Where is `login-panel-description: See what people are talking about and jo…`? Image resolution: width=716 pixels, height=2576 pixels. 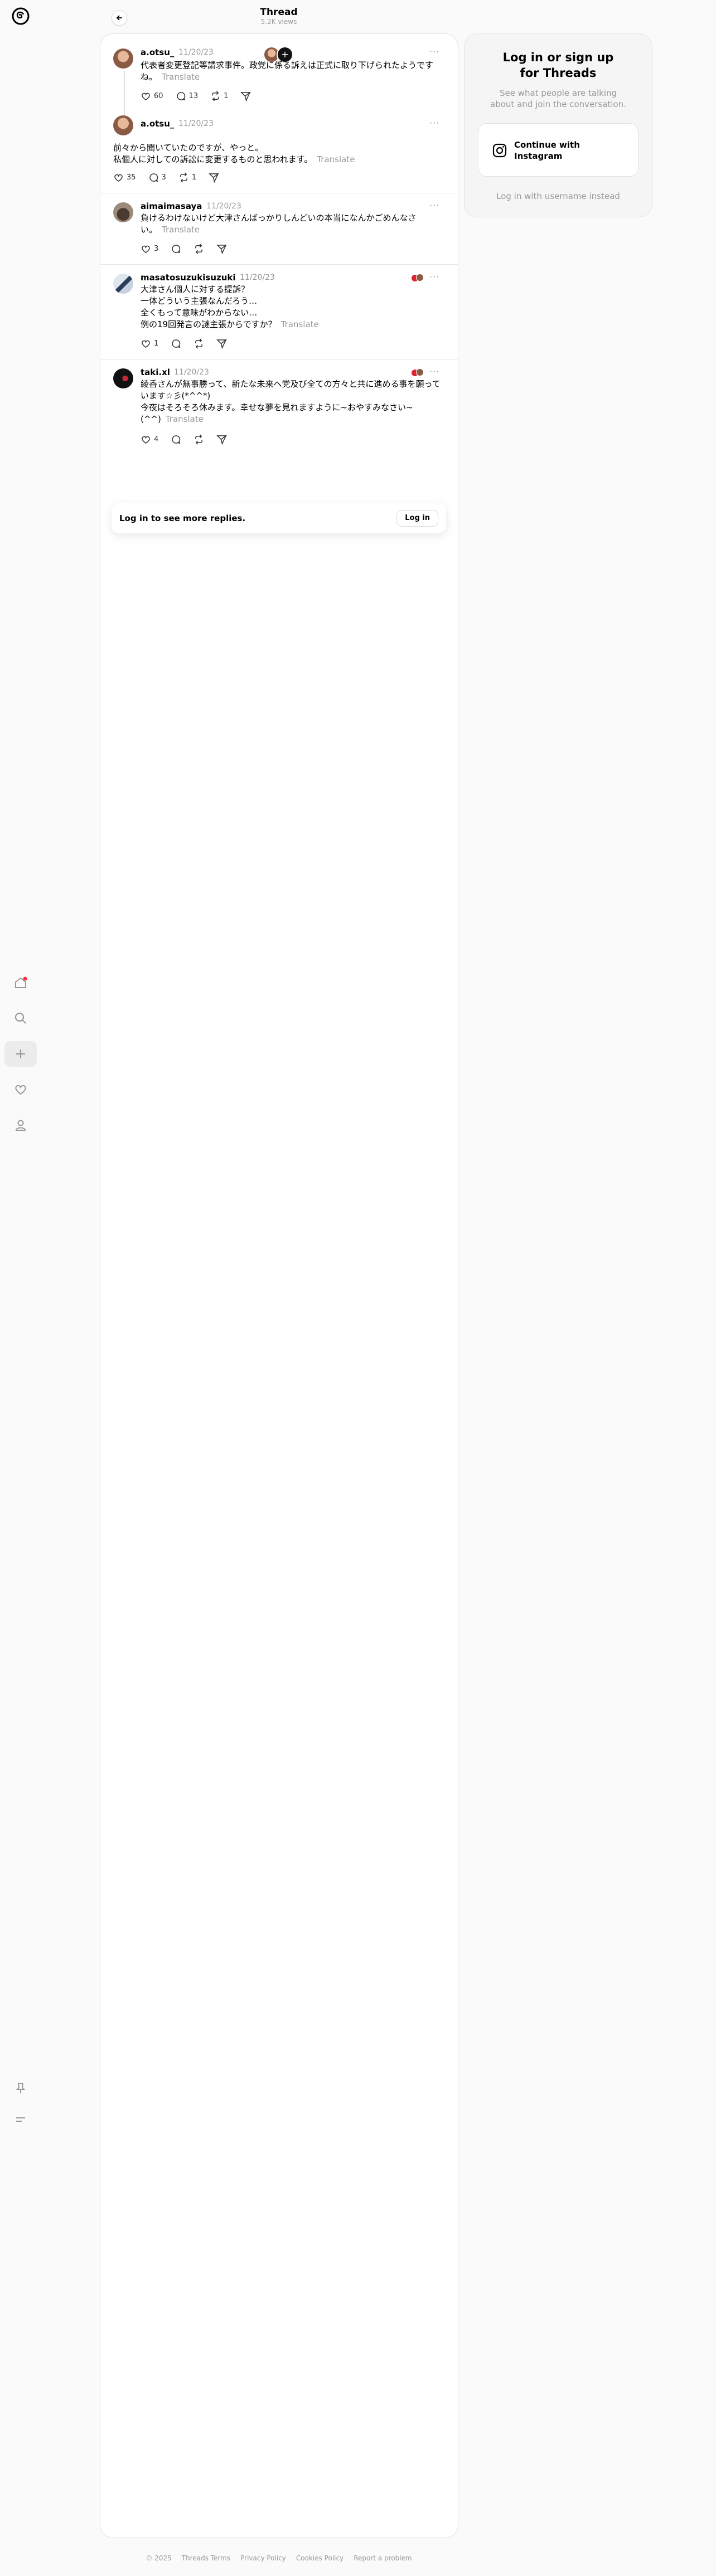 login-panel-description: See what people are talking about and jo… is located at coordinates (558, 99).